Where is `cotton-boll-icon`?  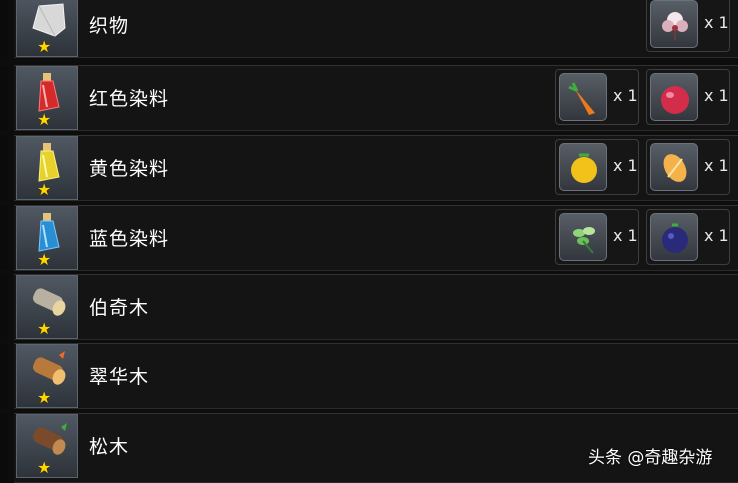 cotton-boll-icon is located at coordinates (675, 26).